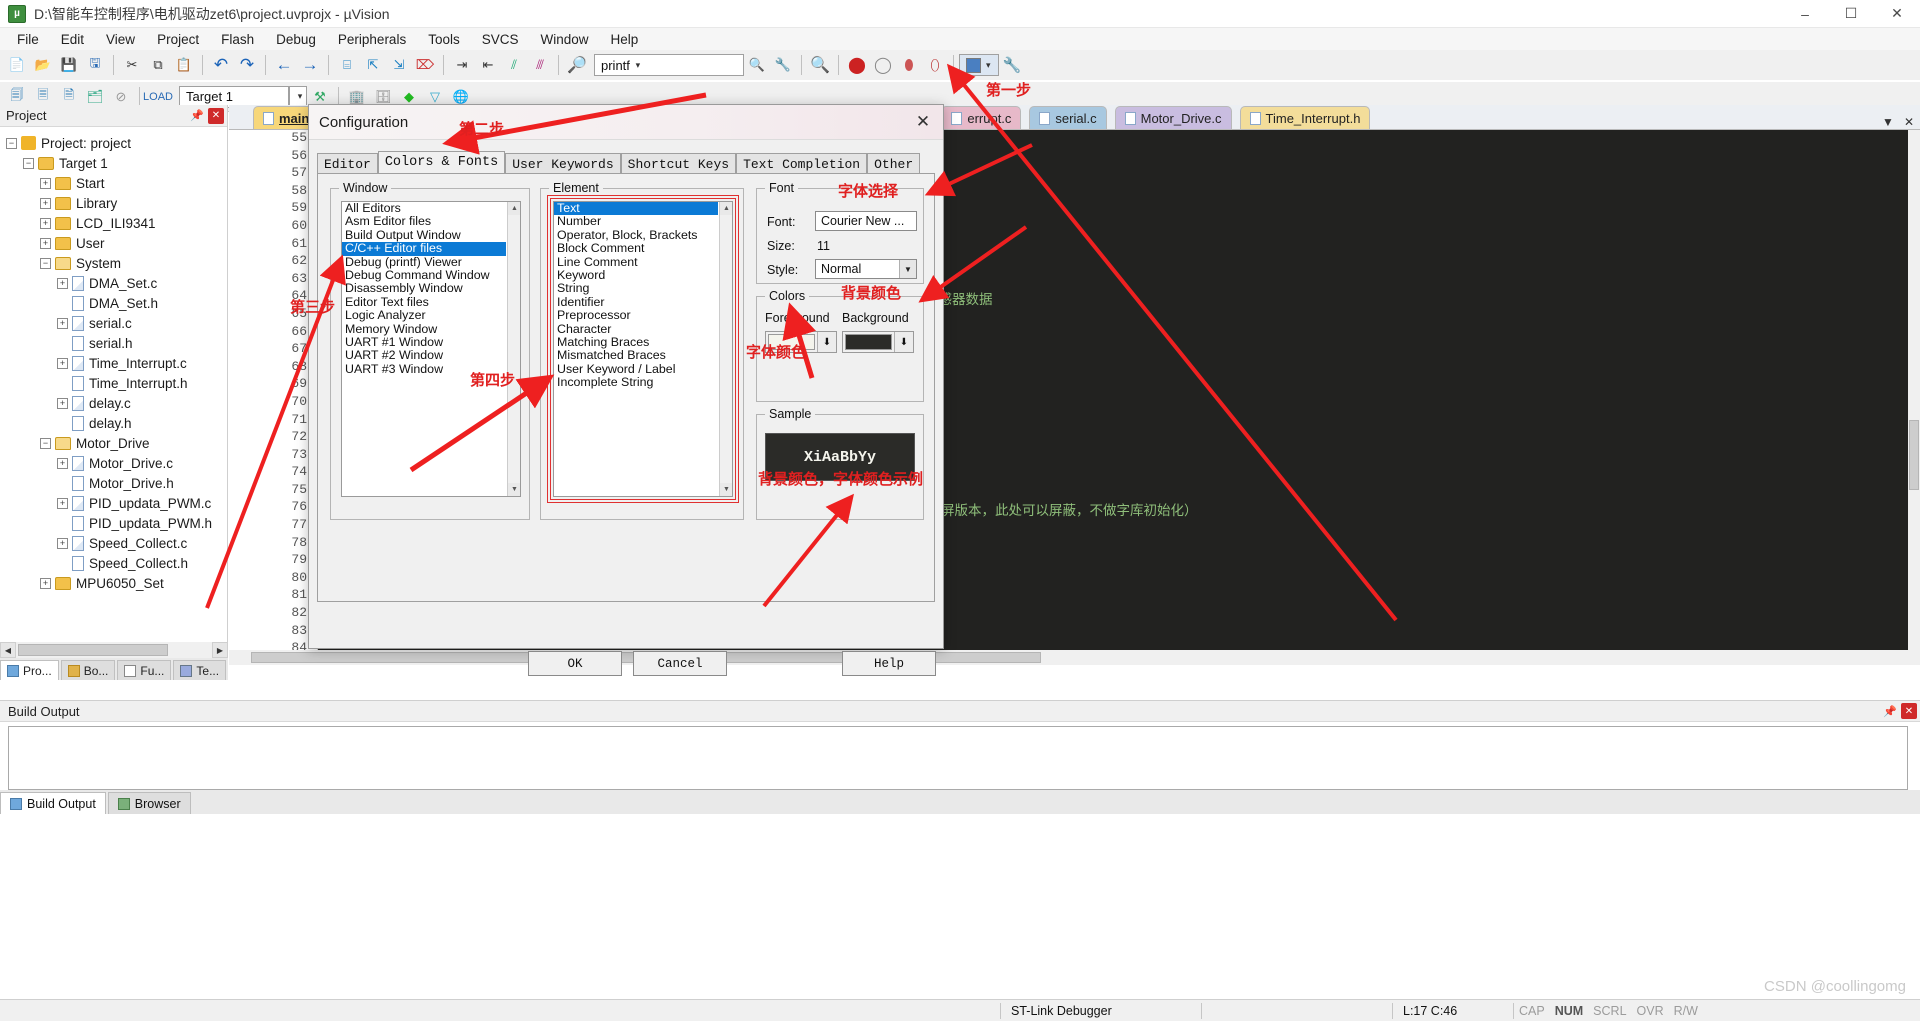 Image resolution: width=1920 pixels, height=1022 pixels. I want to click on copy-icon: ⧉, so click(158, 65).